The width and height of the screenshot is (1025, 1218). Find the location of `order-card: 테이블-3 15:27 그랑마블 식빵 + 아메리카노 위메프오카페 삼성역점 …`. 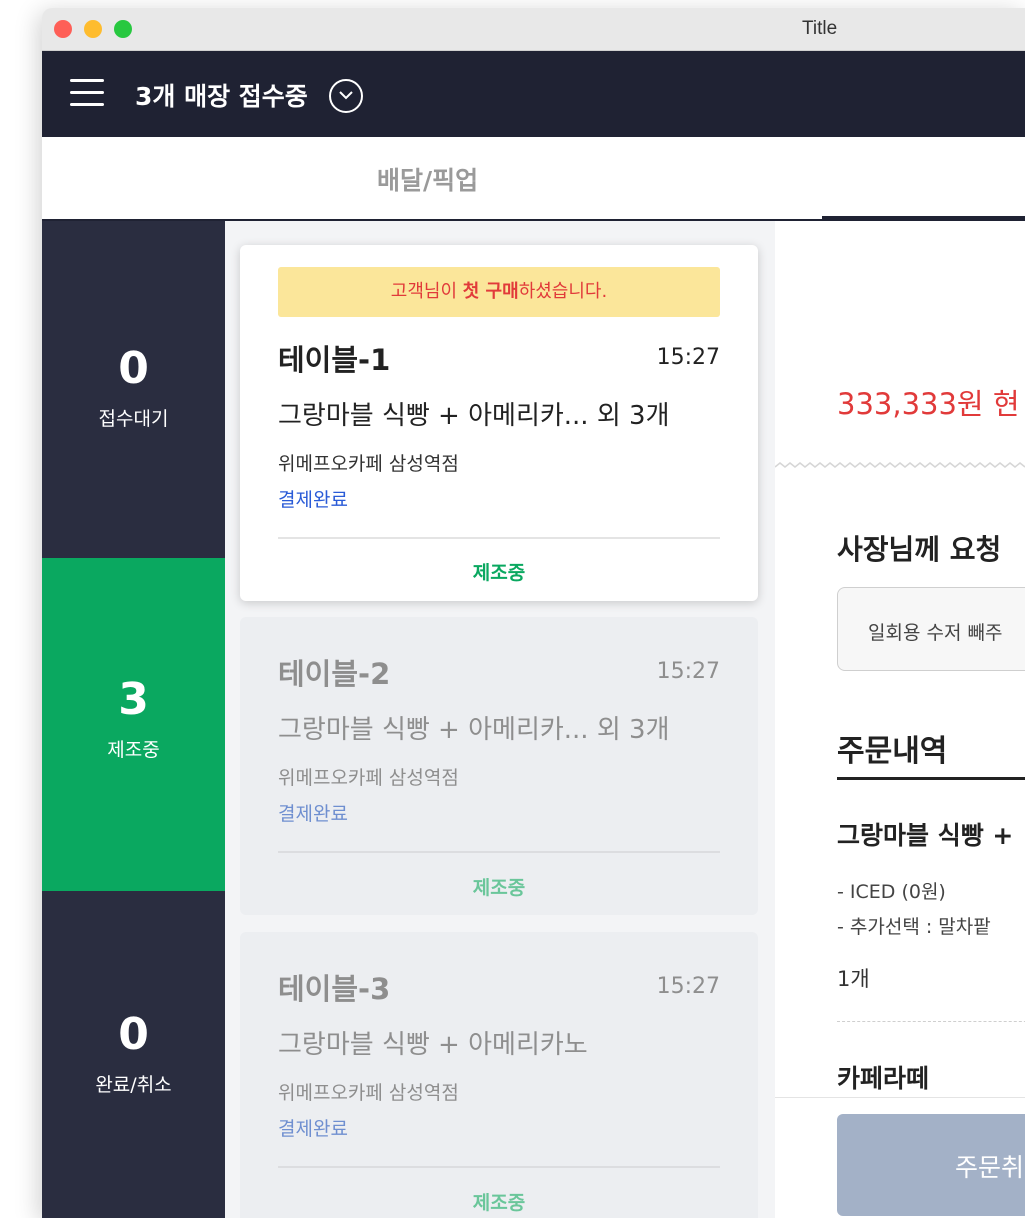

order-card: 테이블-3 15:27 그랑마블 식빵 + 아메리카노 위메프오카페 삼성역점 … is located at coordinates (499, 1075).